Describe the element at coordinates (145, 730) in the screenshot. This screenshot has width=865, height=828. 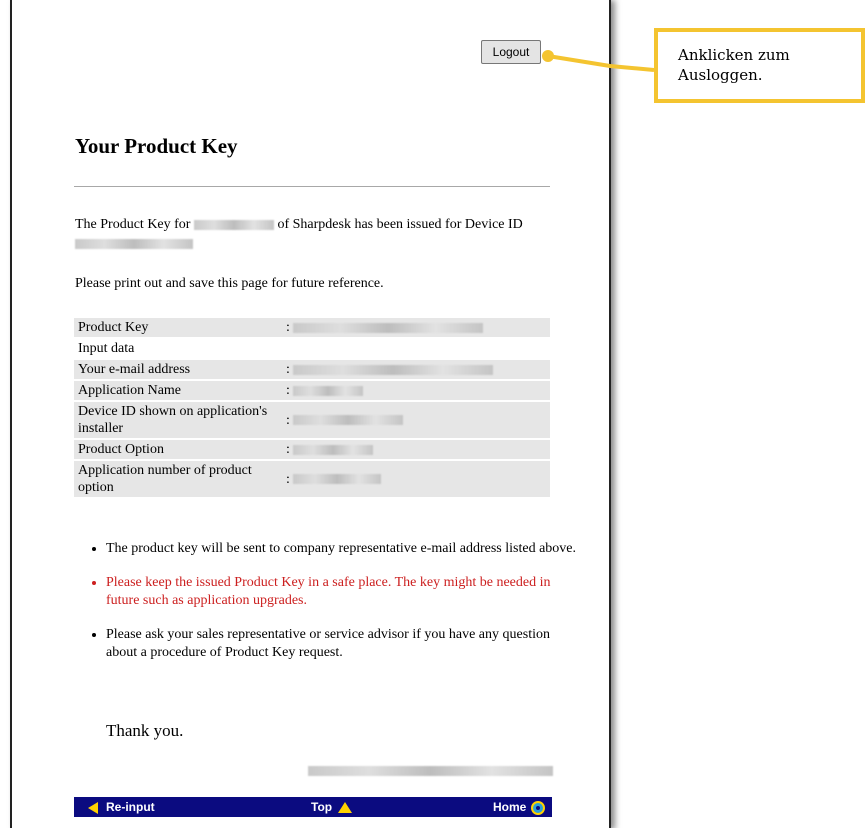
I see `thank-you-text: Thank you.` at that location.